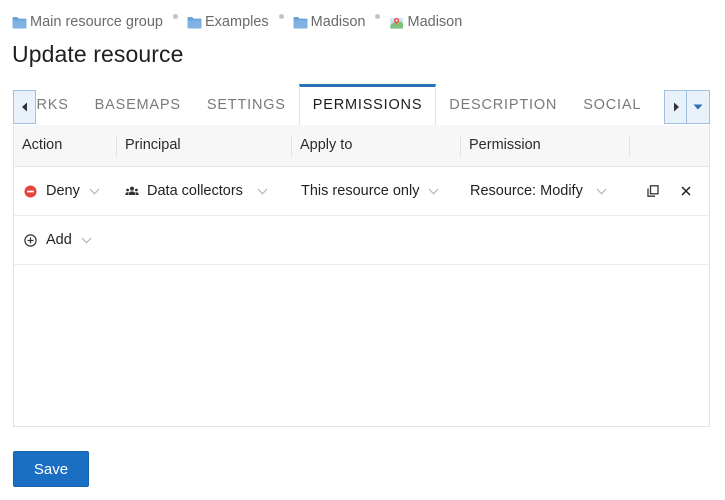  I want to click on group-icon, so click(132, 191).